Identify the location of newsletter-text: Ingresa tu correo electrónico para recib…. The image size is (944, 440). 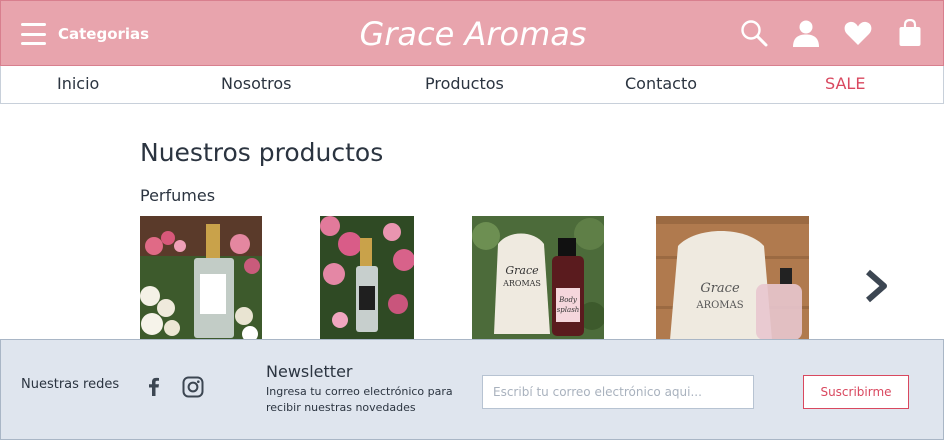
(359, 399).